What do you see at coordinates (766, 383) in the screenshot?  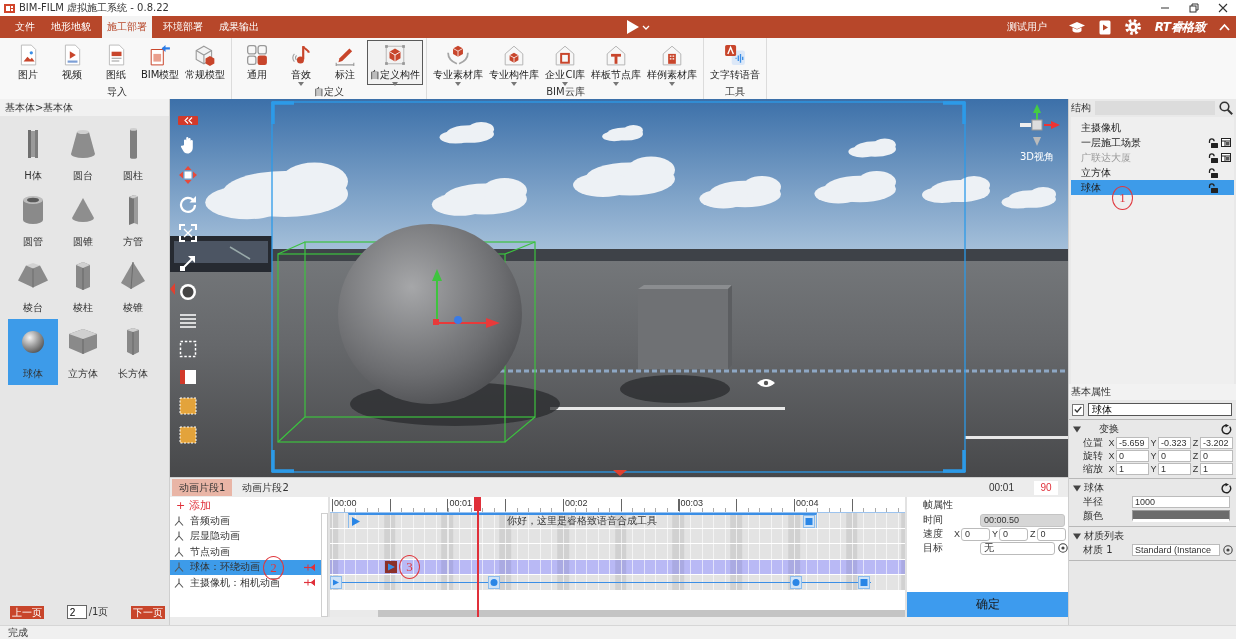 I see `eye-icon` at bounding box center [766, 383].